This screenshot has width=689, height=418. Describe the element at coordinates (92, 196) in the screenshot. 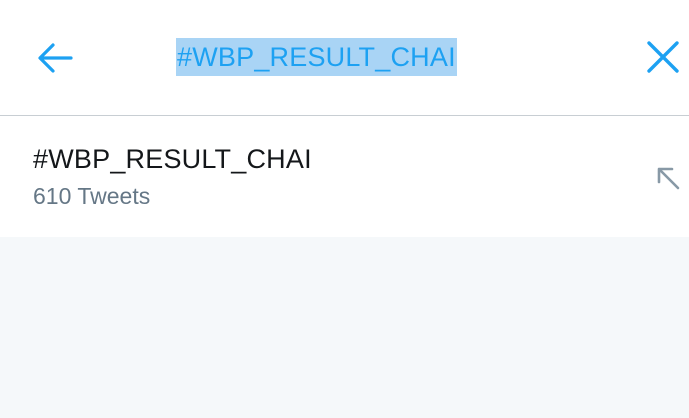

I see `suggestion-tweet-count: 610 Tweets` at that location.